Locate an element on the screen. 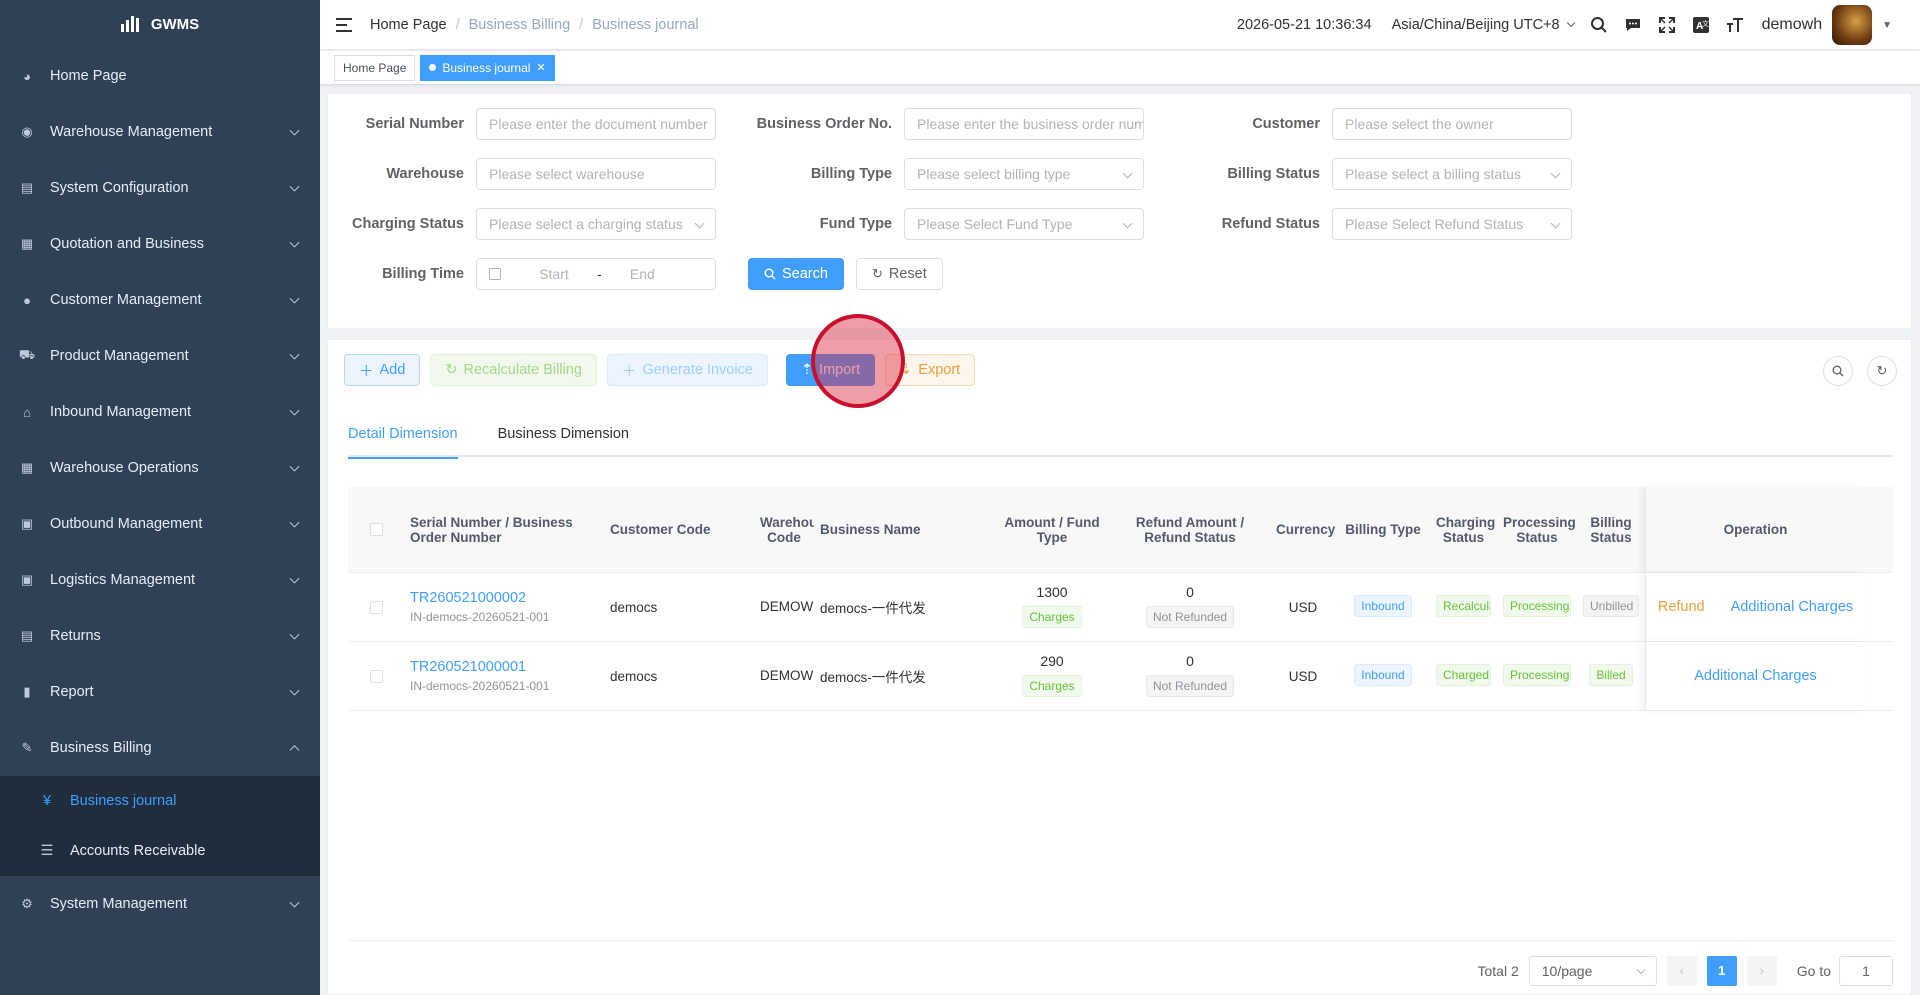  fund-type-select: Please Select Fund Type is located at coordinates (1024, 224).